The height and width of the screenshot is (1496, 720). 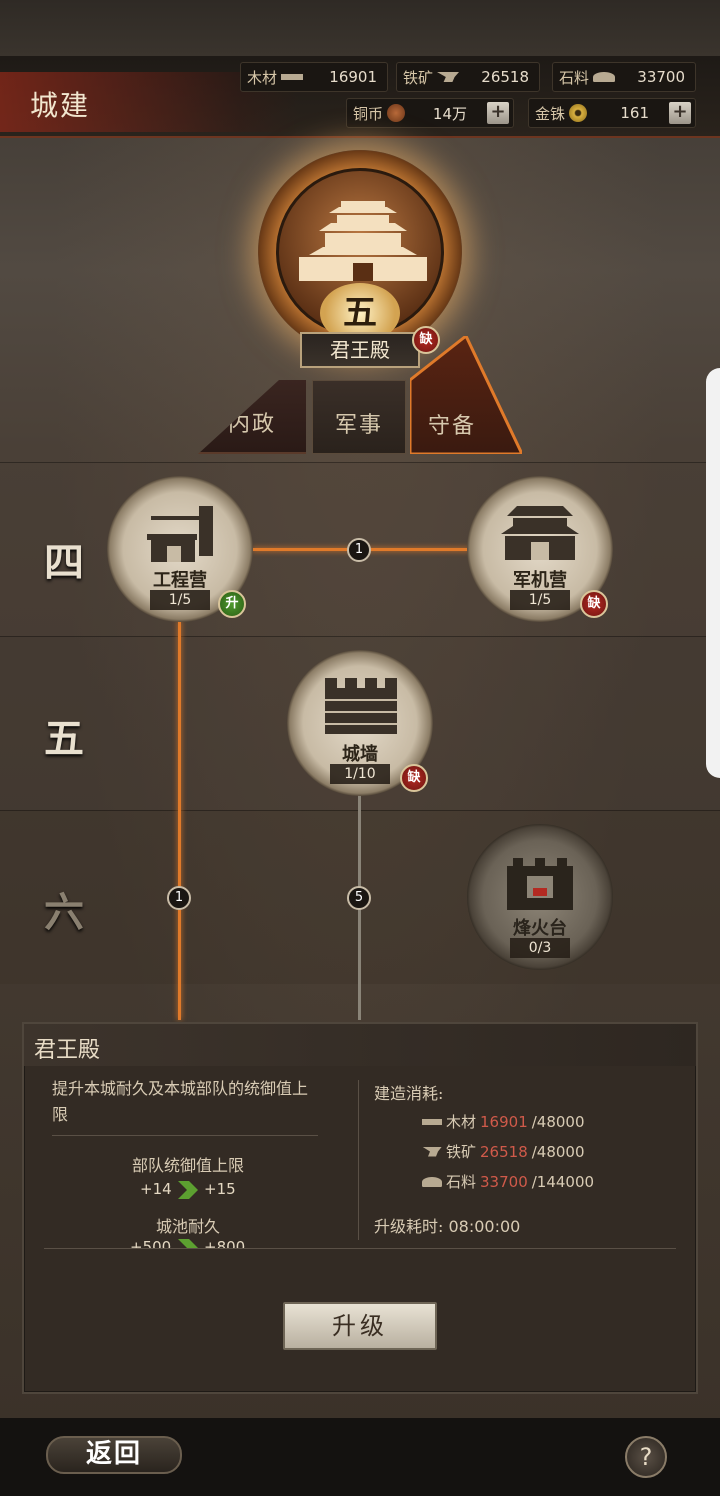 I want to click on node-military-machinery-camp-count: 1/5, so click(x=540, y=600).